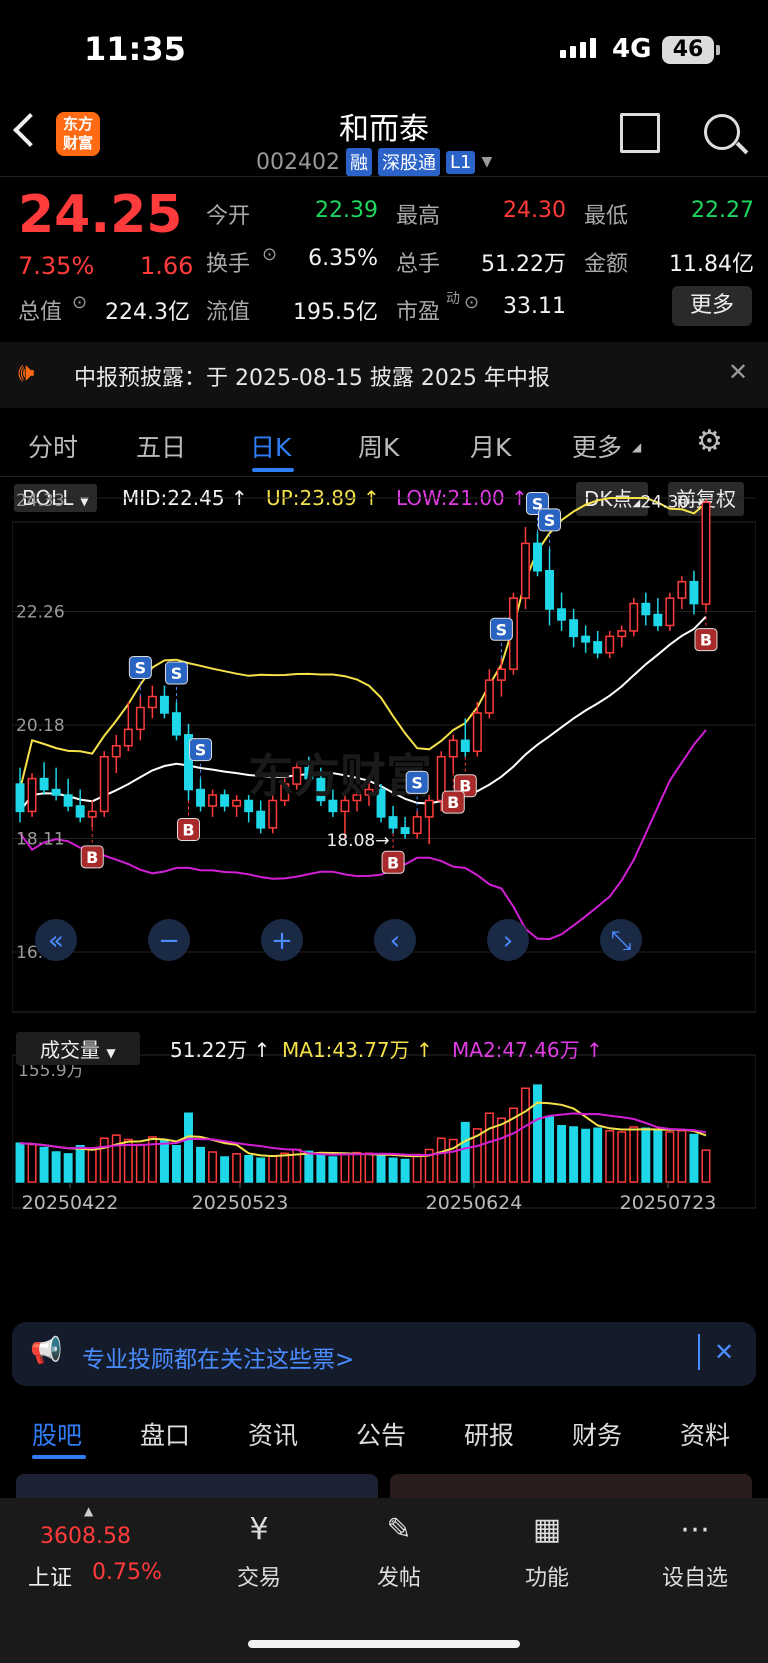 The height and width of the screenshot is (1663, 768). Describe the element at coordinates (508, 941) in the screenshot. I see `scroll-right-icon-glyph: ›` at that location.